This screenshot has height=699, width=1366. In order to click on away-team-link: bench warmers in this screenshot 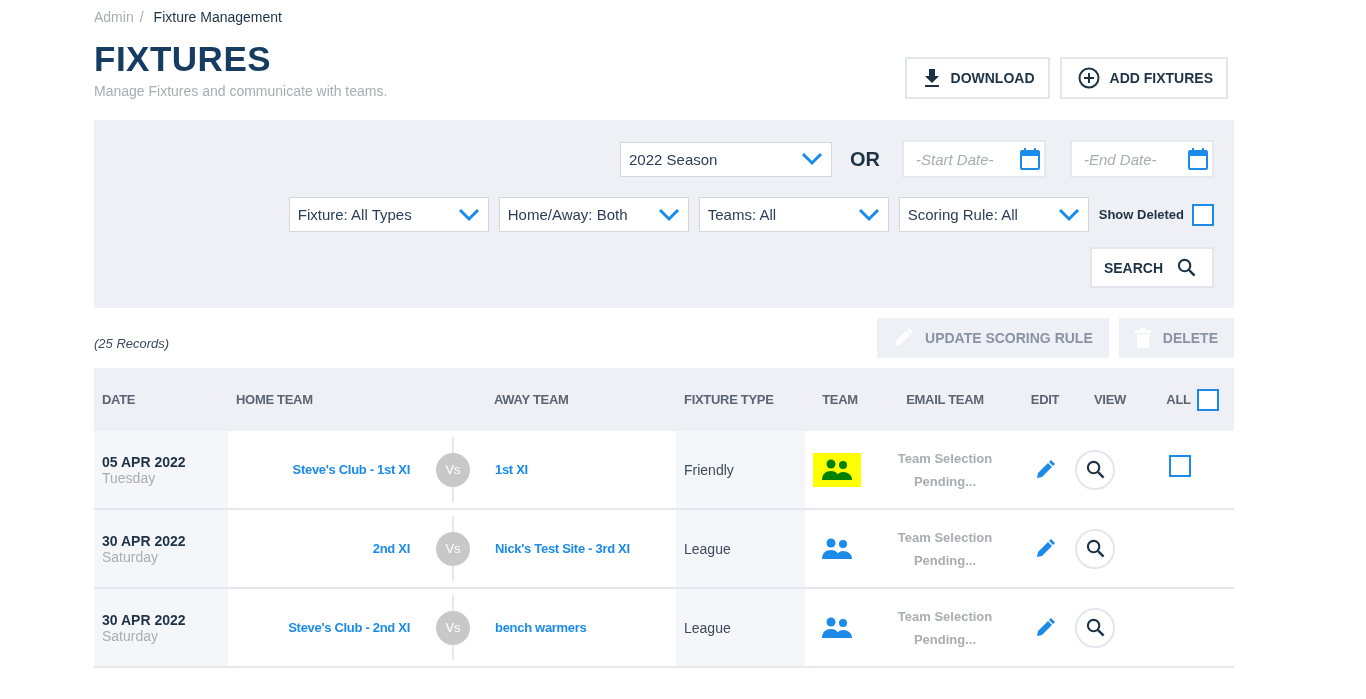, I will do `click(541, 627)`.